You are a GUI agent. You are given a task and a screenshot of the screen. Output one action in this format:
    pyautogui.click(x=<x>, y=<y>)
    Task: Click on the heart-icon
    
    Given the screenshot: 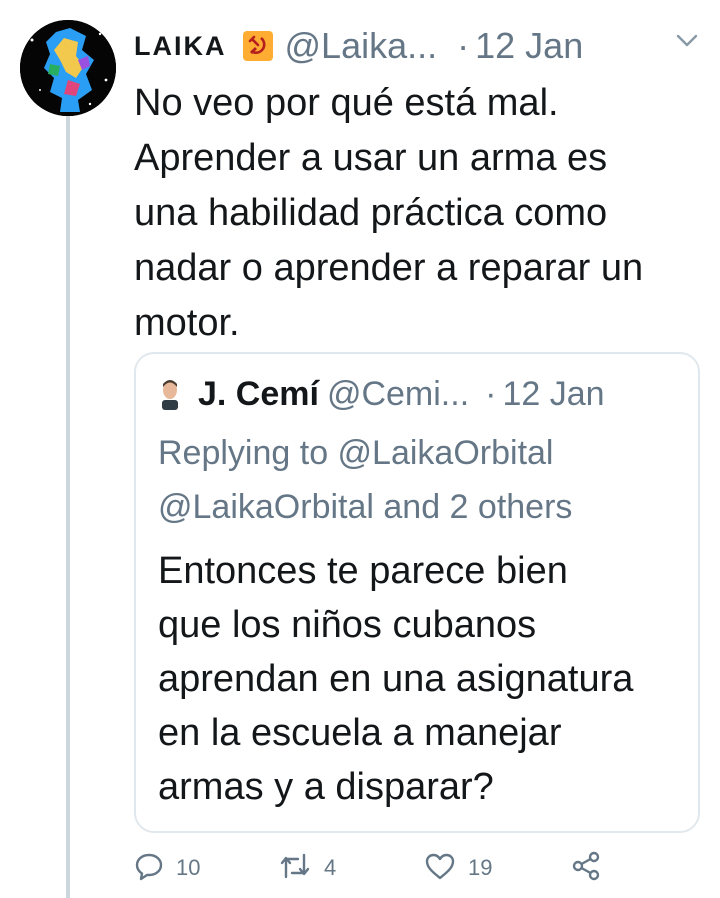 What is the action you would take?
    pyautogui.click(x=440, y=868)
    